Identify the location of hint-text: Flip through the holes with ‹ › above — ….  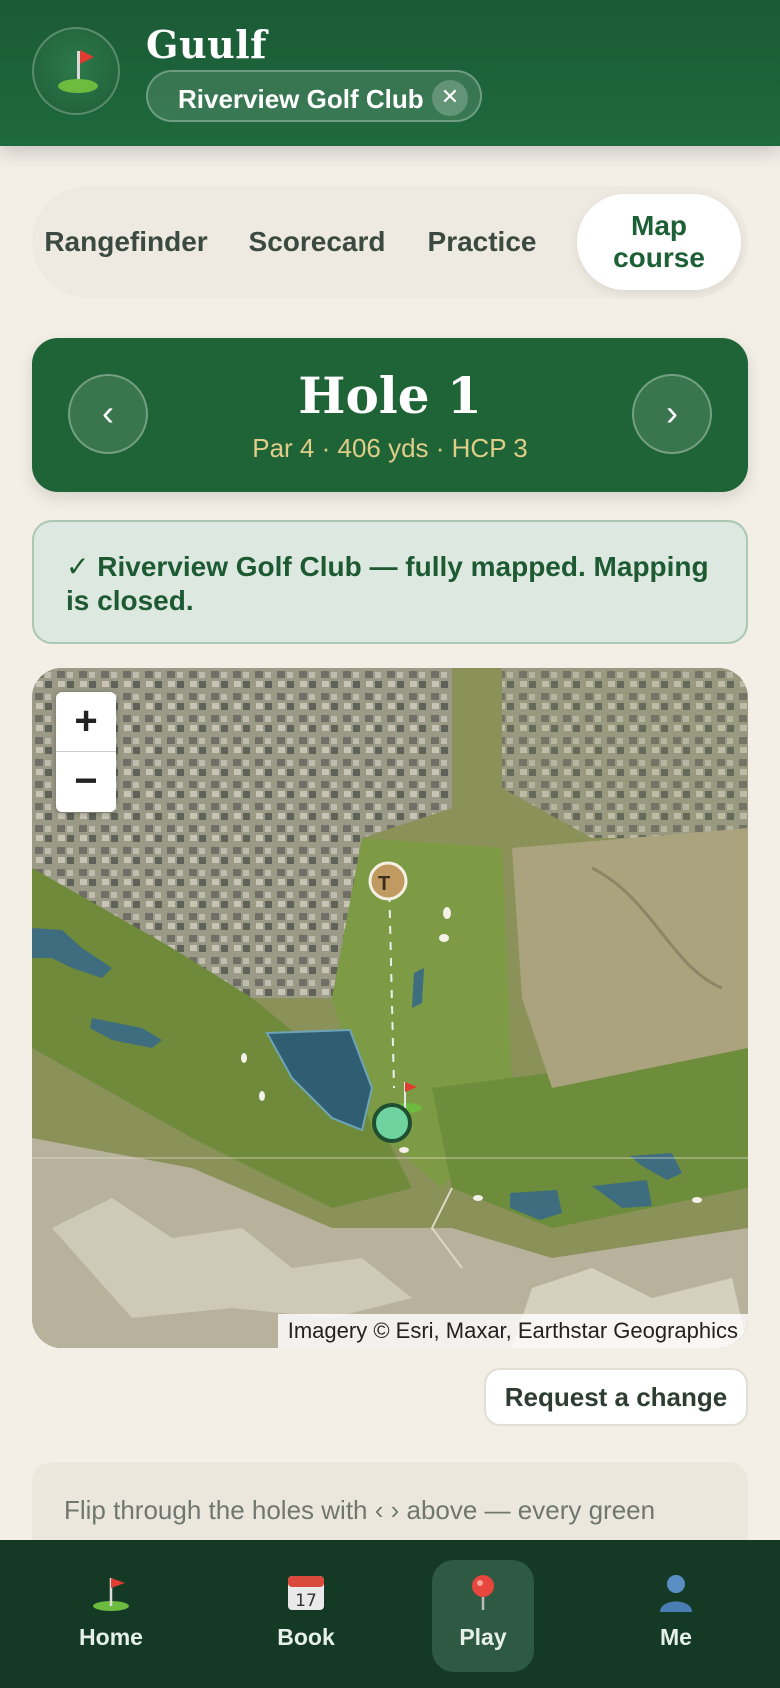
(360, 1510).